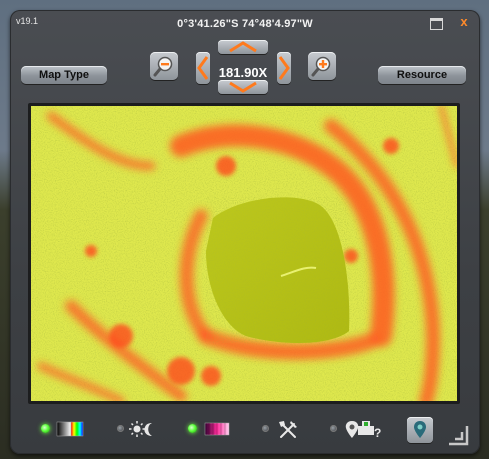 This screenshot has width=489, height=459. I want to click on chevron-up-icon, so click(243, 47).